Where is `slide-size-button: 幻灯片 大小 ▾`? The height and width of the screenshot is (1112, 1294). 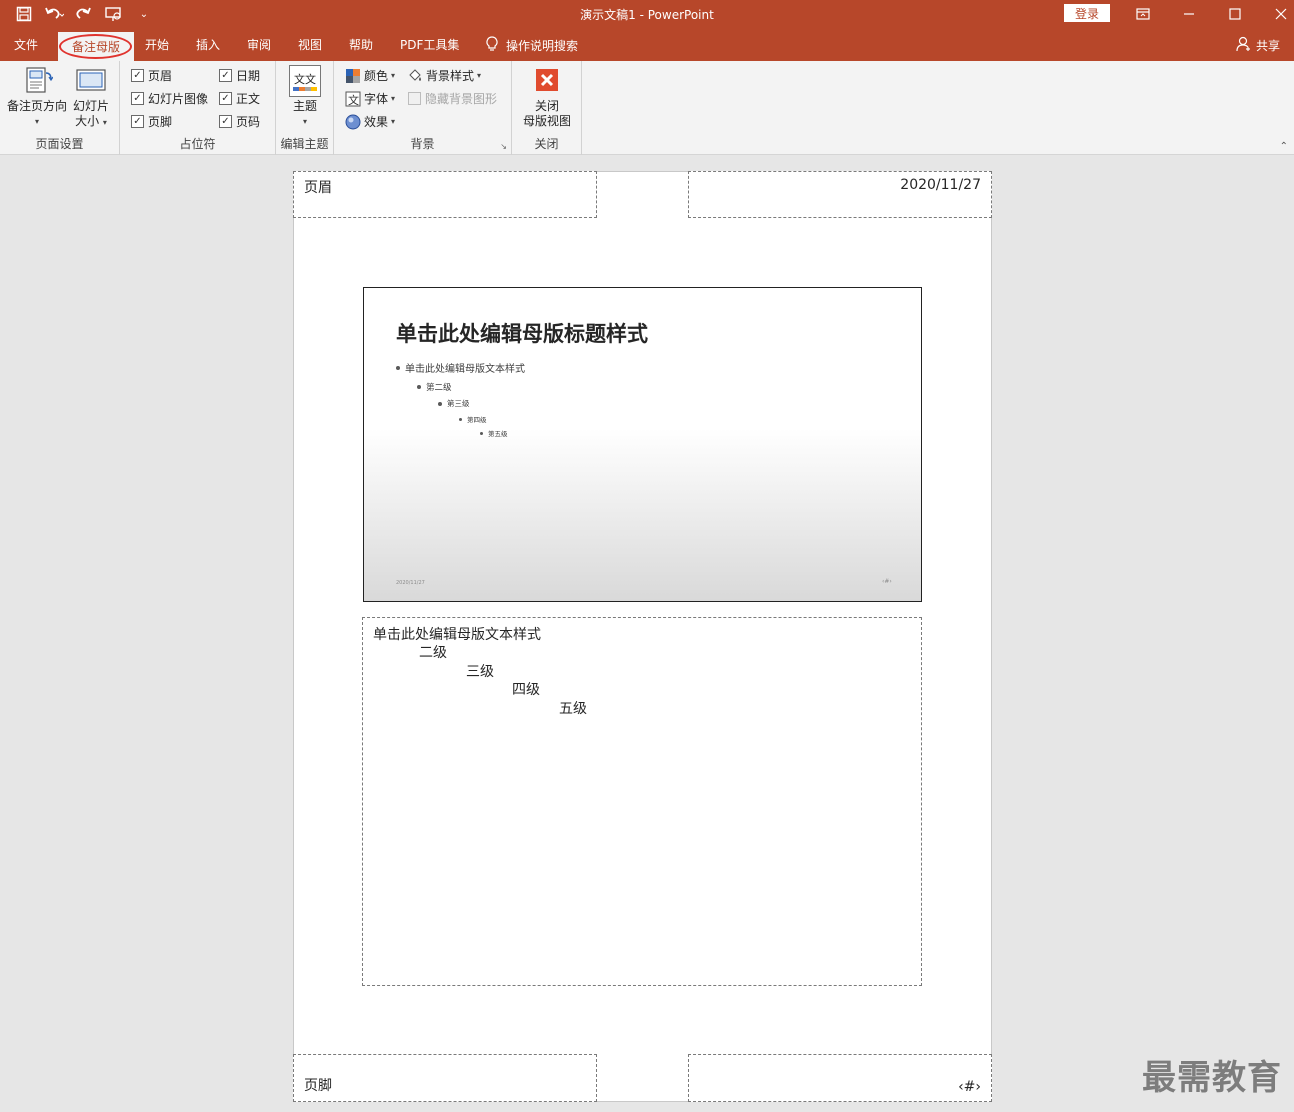 slide-size-button: 幻灯片 大小 ▾ is located at coordinates (91, 97).